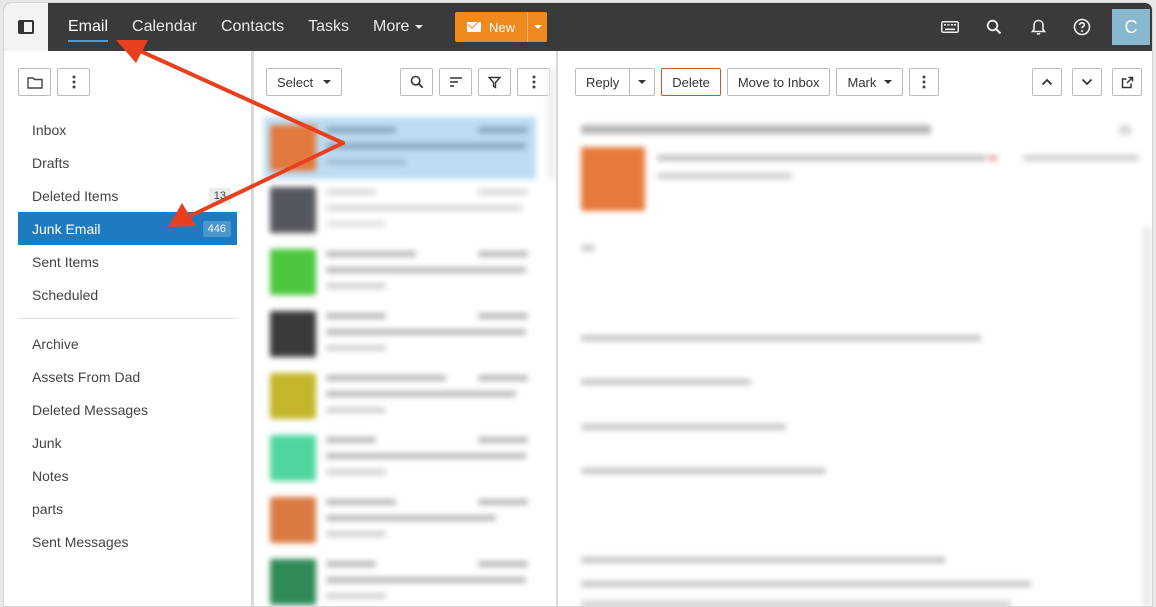 The width and height of the screenshot is (1156, 607). What do you see at coordinates (90, 409) in the screenshot?
I see `folder-label: Deleted Messages` at bounding box center [90, 409].